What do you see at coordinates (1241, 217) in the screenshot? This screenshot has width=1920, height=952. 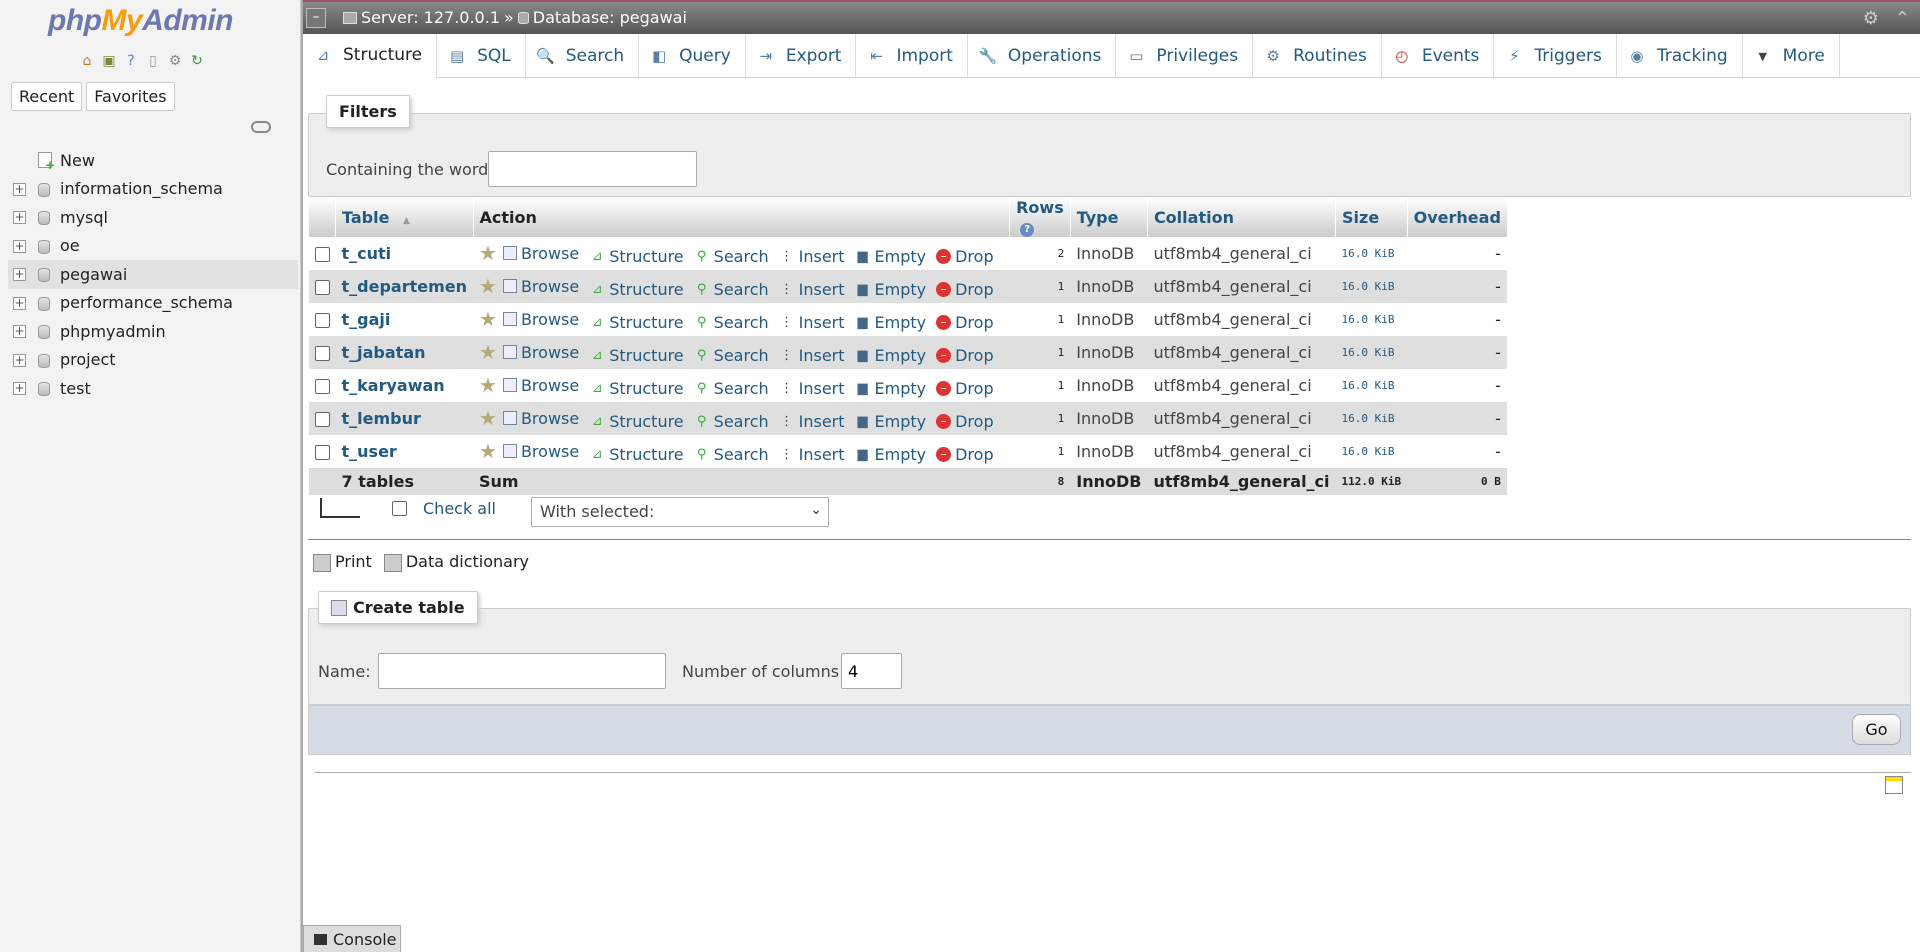 I see `collation-column-header: Collation` at bounding box center [1241, 217].